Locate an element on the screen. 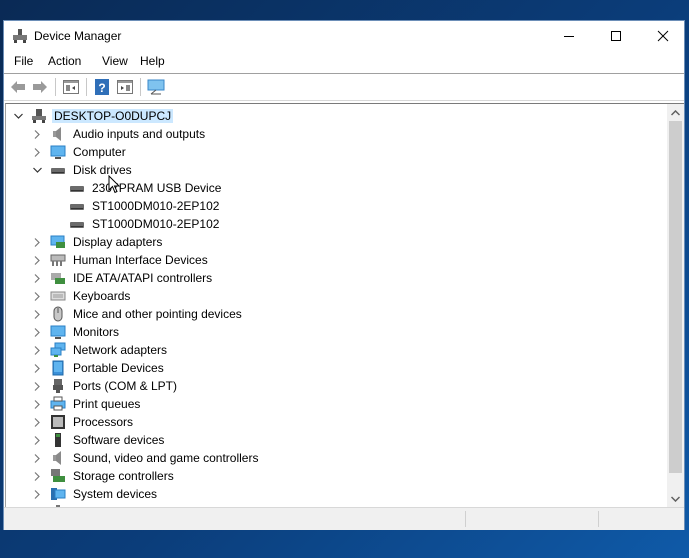 This screenshot has height=558, width=689. scan-hardware-changes-button is located at coordinates (156, 87).